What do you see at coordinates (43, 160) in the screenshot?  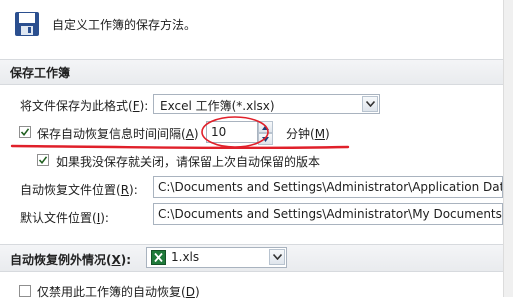 I see `keep-last-version-checkbox` at bounding box center [43, 160].